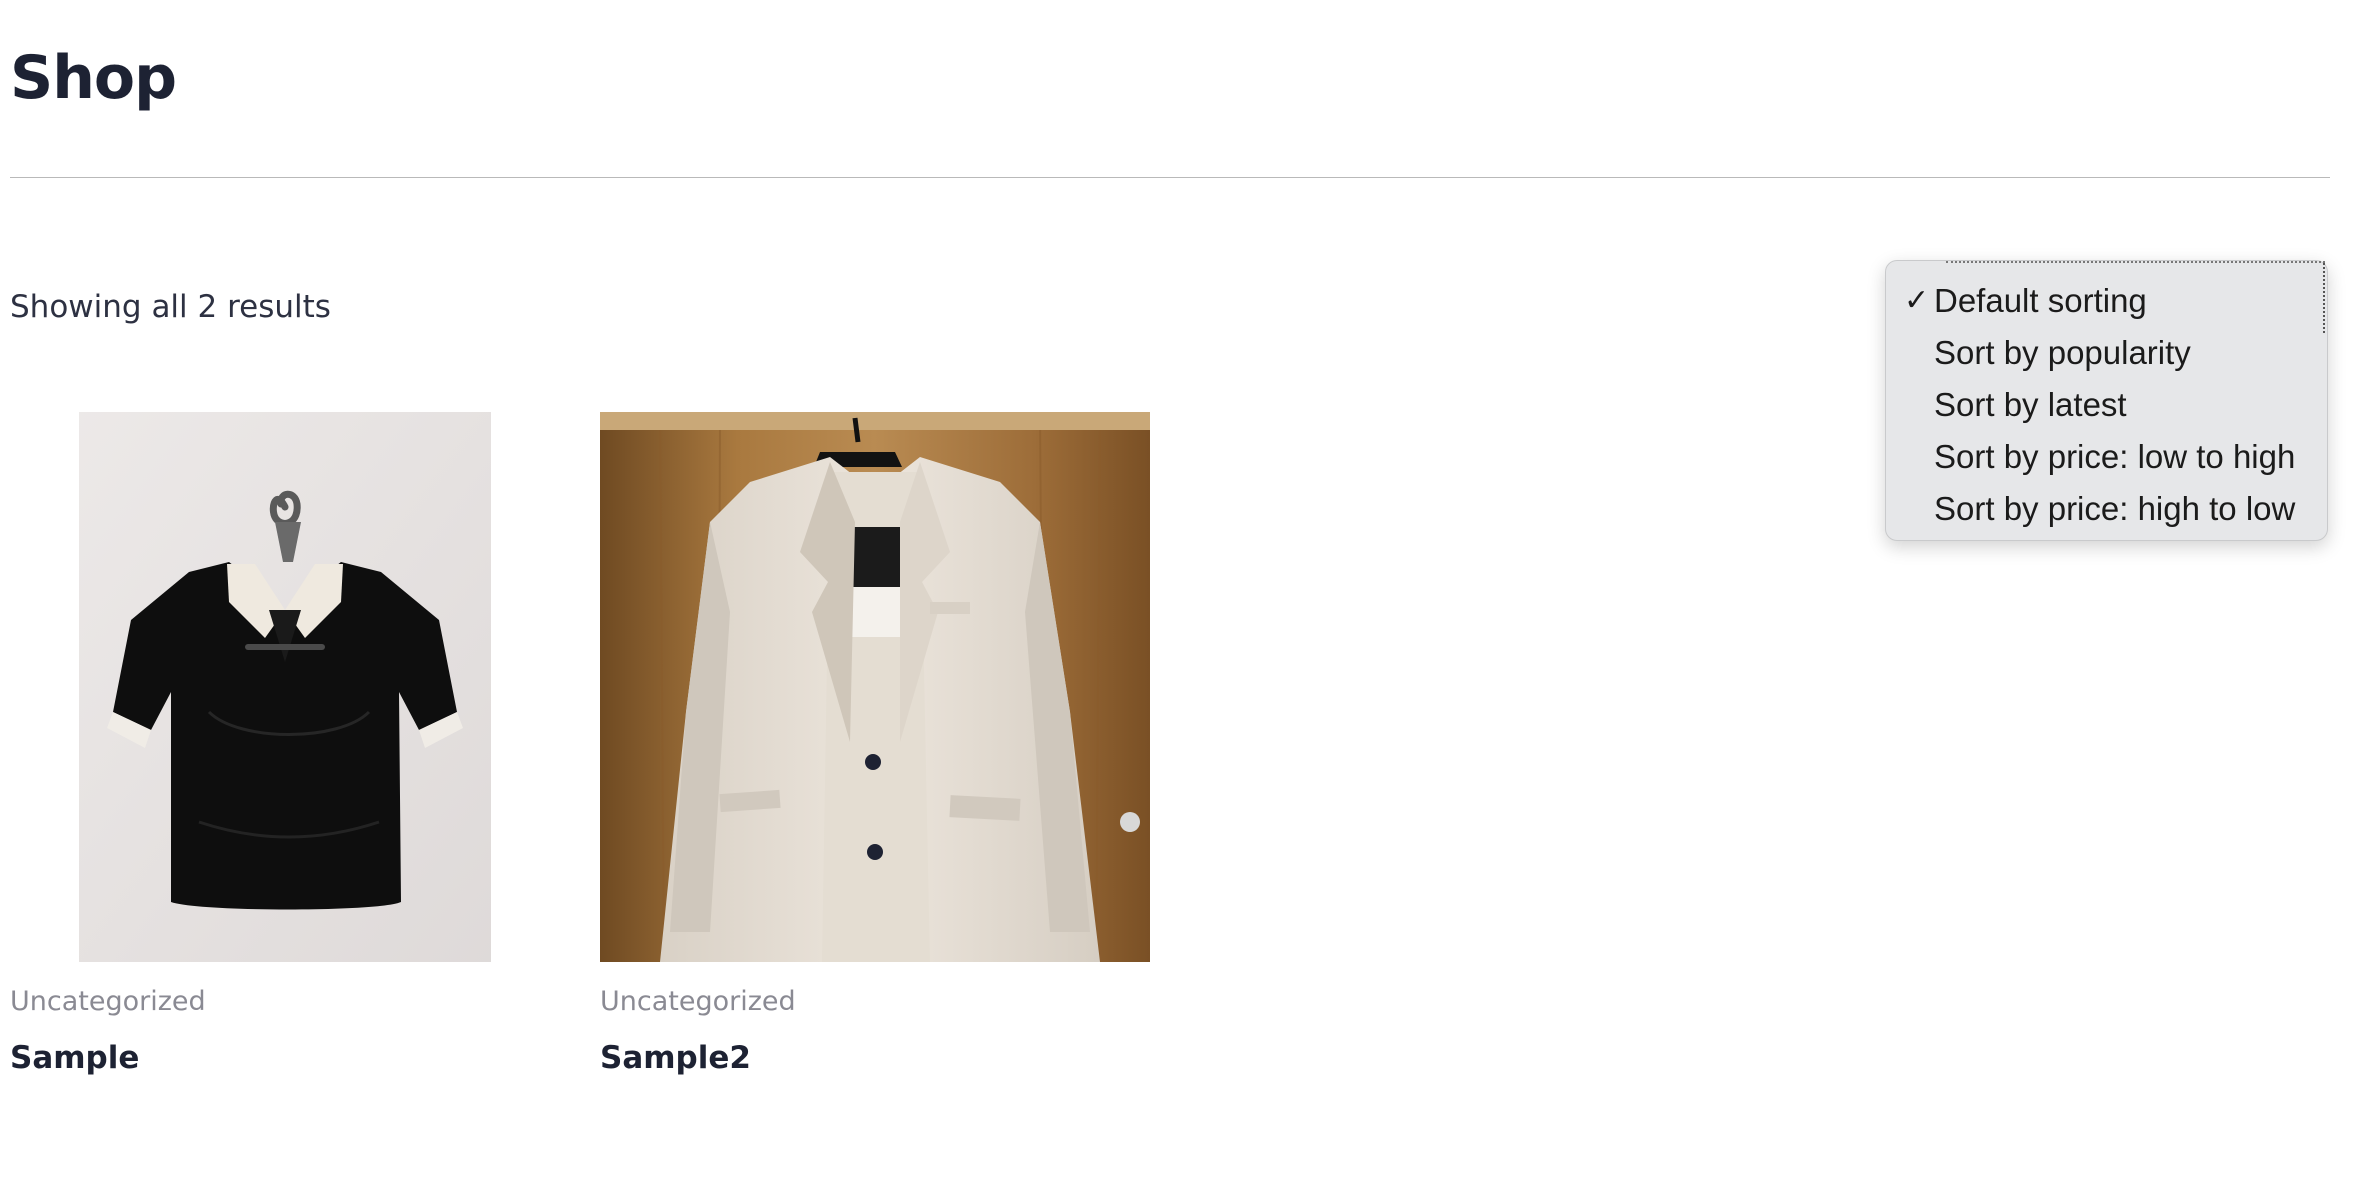  What do you see at coordinates (1917, 300) in the screenshot?
I see `checkmark-icon: ✓` at bounding box center [1917, 300].